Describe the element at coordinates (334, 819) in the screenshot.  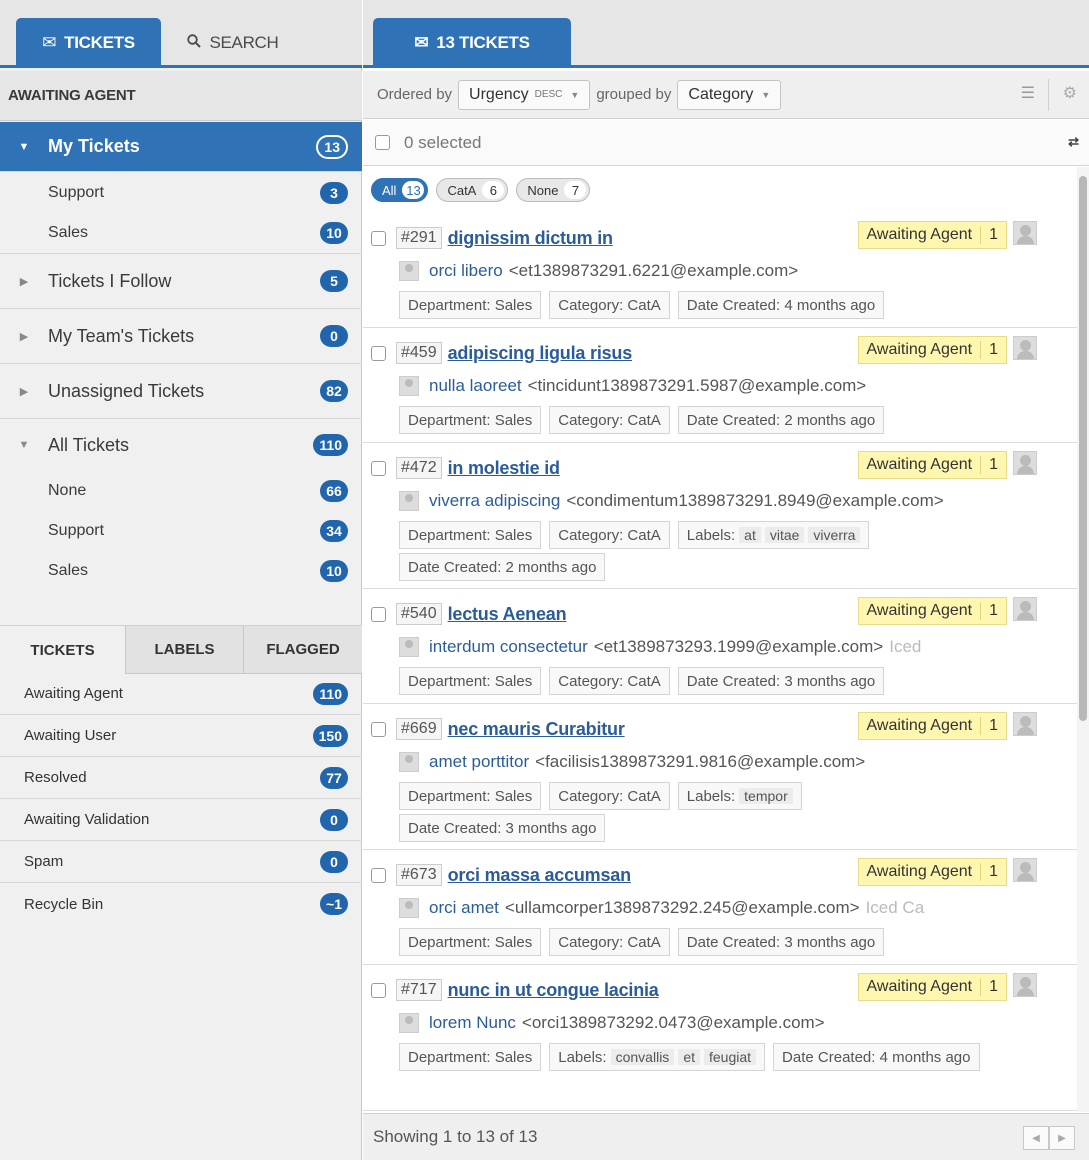
I see `count-badge: 0` at that location.